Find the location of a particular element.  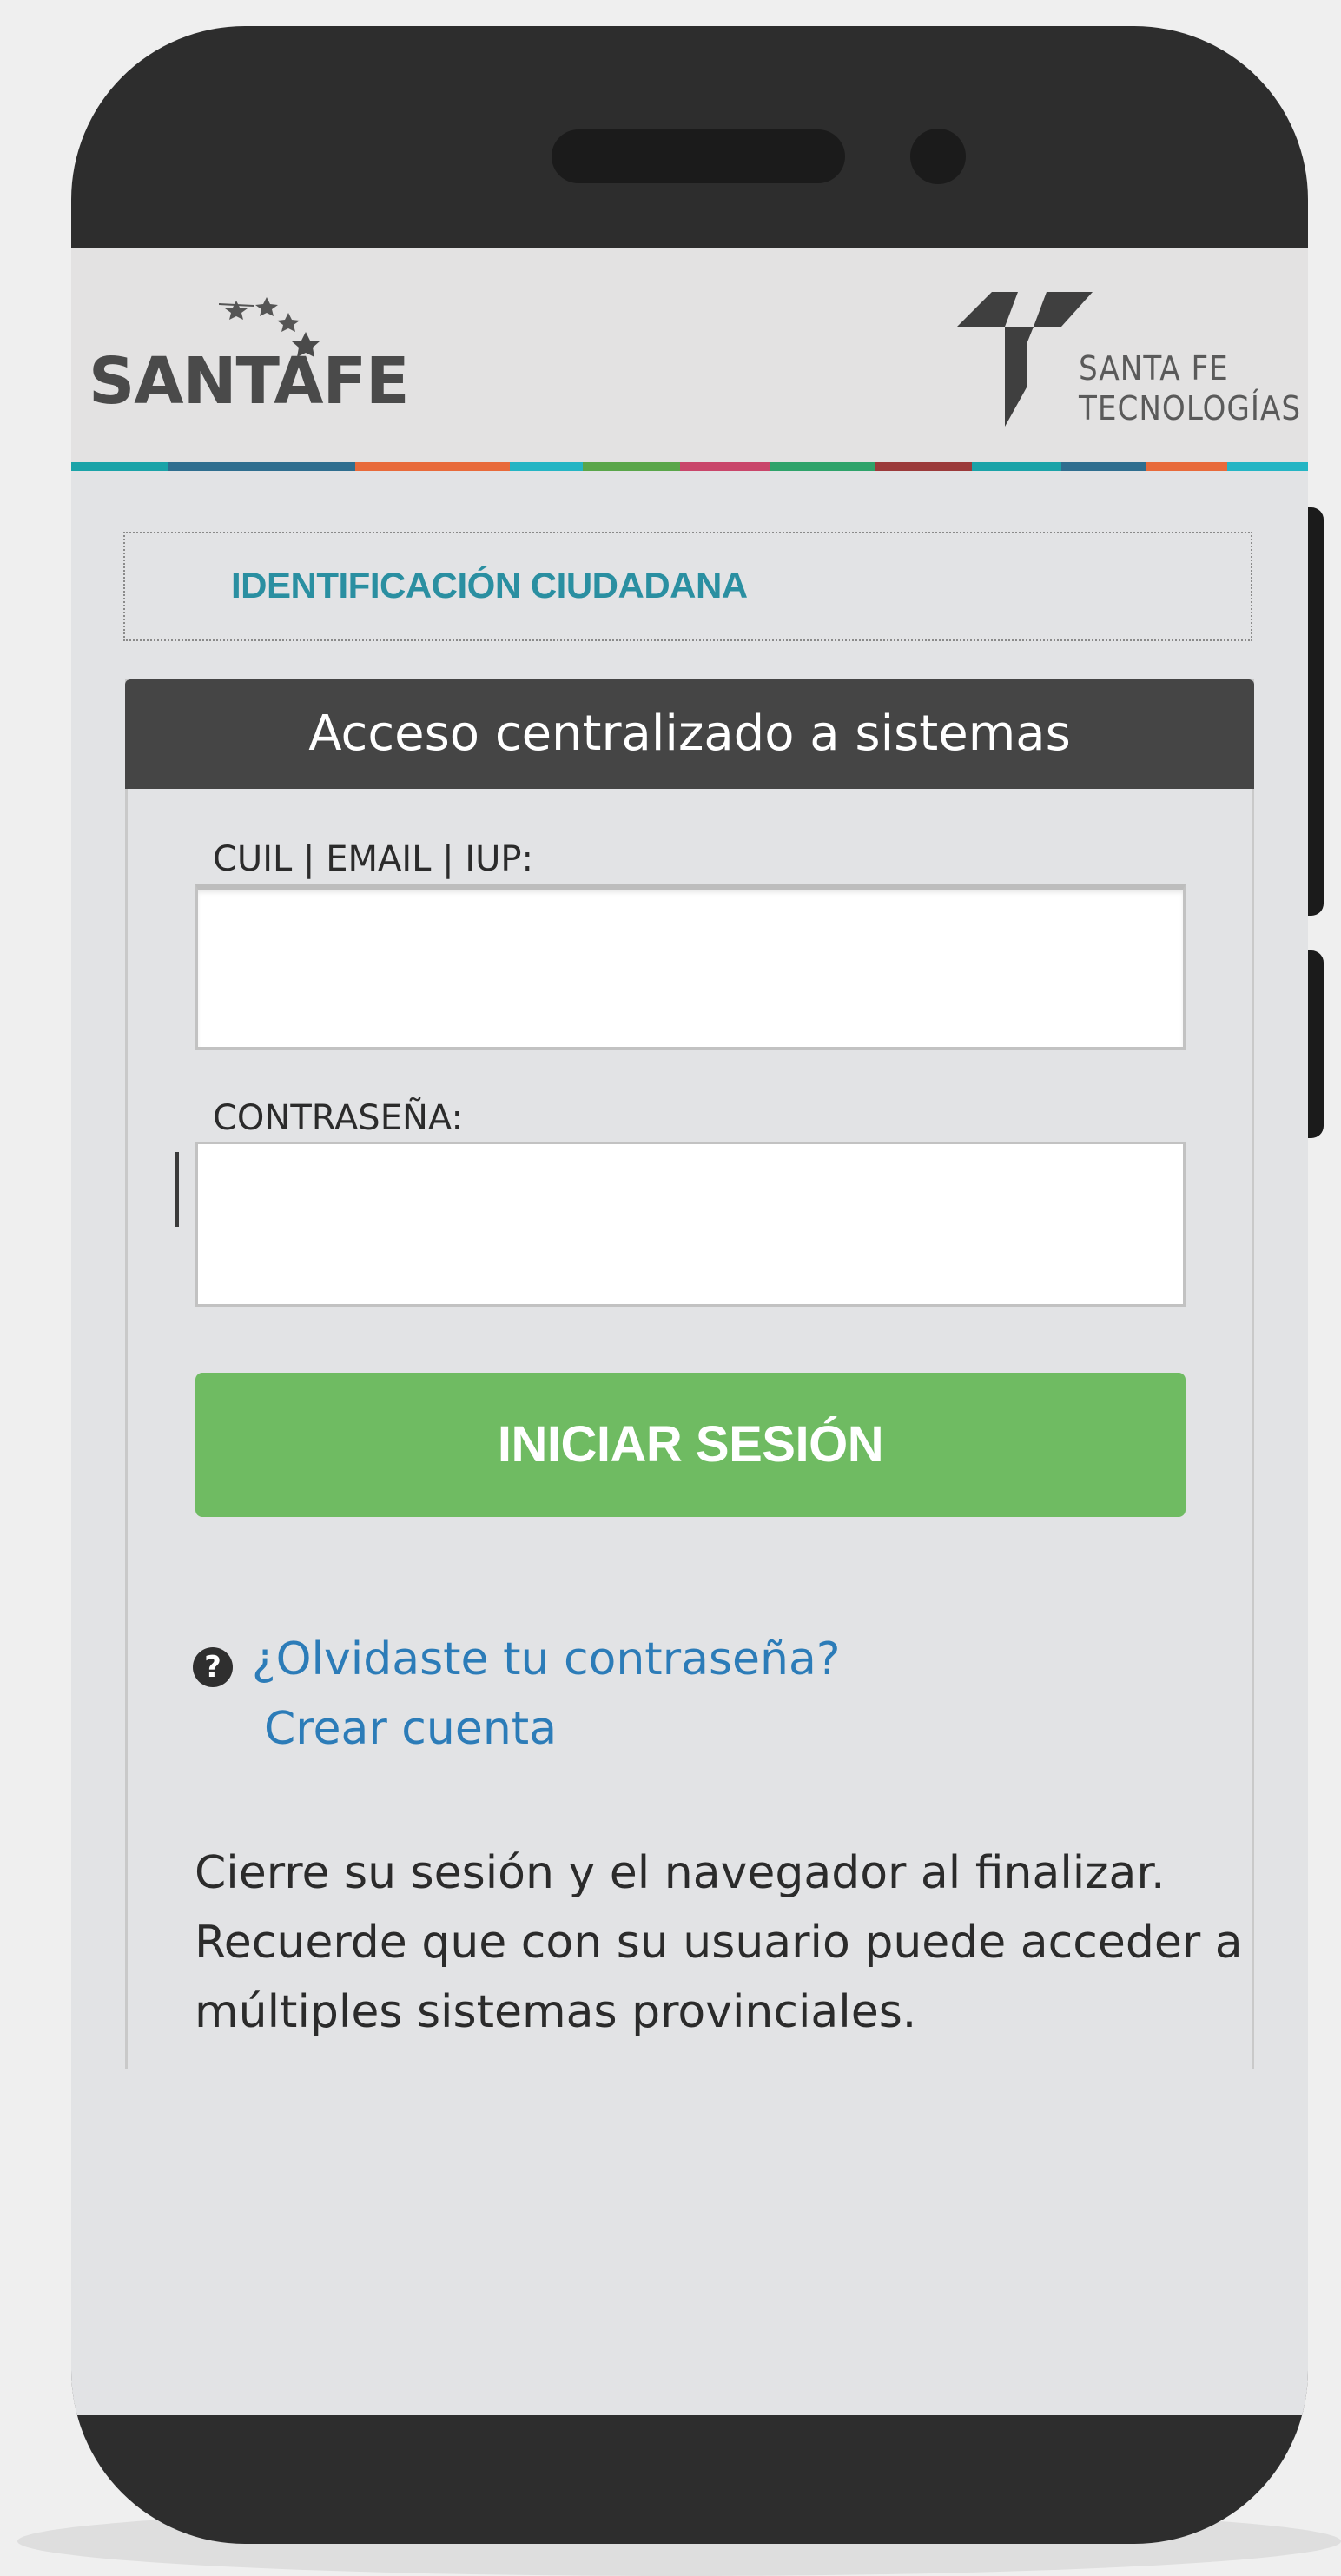

santa-fe-tecnologias-logo: SANTA FE TECNOLOGÍAS is located at coordinates (1128, 361).